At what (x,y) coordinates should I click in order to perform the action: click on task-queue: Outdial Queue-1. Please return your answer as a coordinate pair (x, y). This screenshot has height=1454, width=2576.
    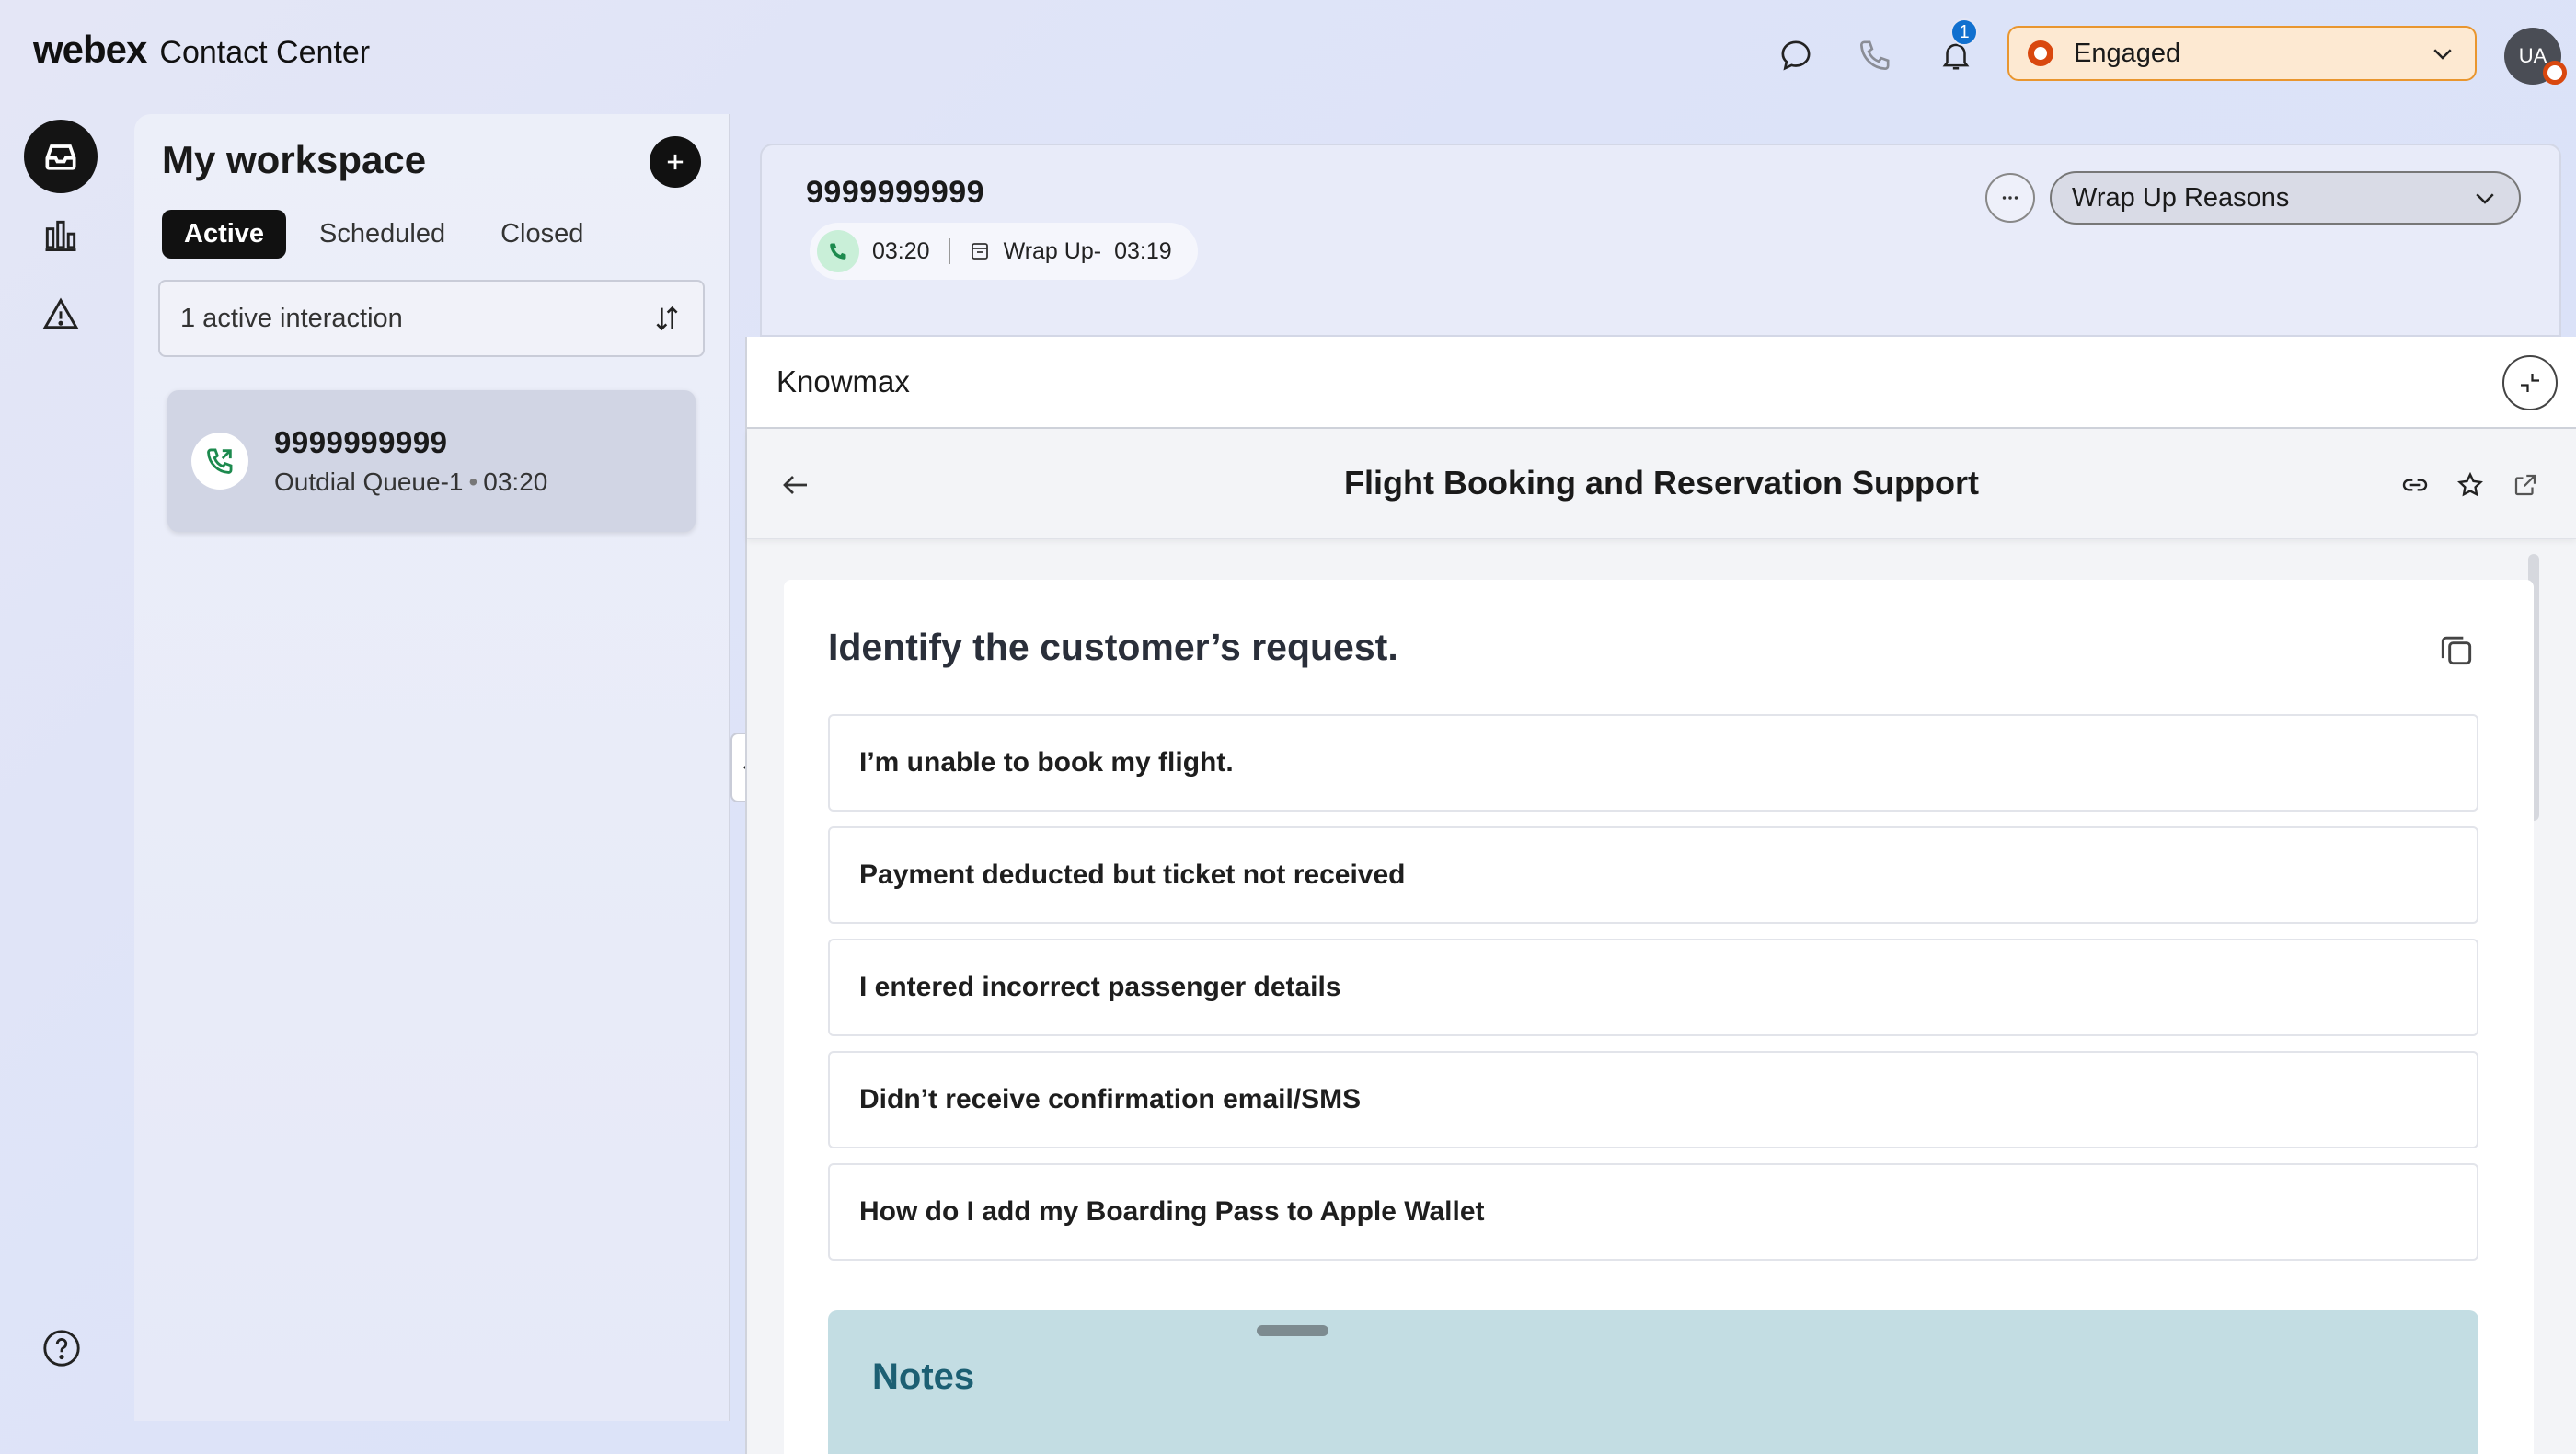
    Looking at the image, I should click on (369, 481).